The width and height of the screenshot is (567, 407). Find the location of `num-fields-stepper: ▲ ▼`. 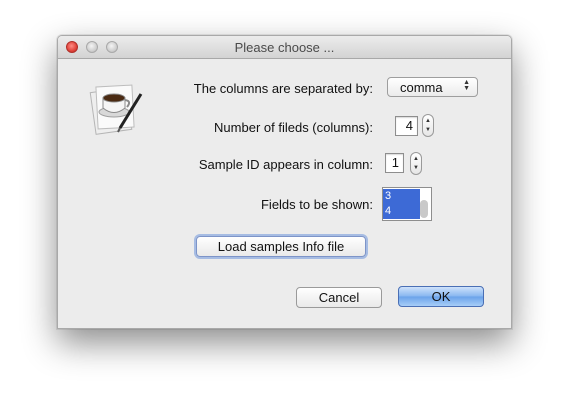

num-fields-stepper: ▲ ▼ is located at coordinates (428, 125).